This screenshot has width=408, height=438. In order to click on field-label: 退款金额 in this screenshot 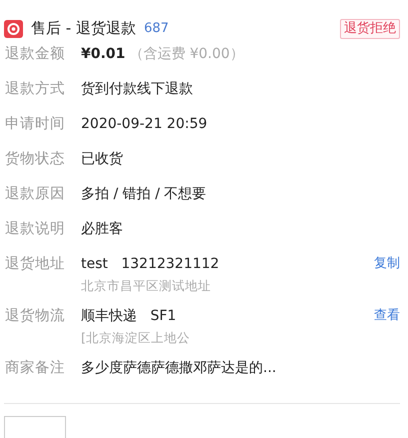, I will do `click(35, 54)`.